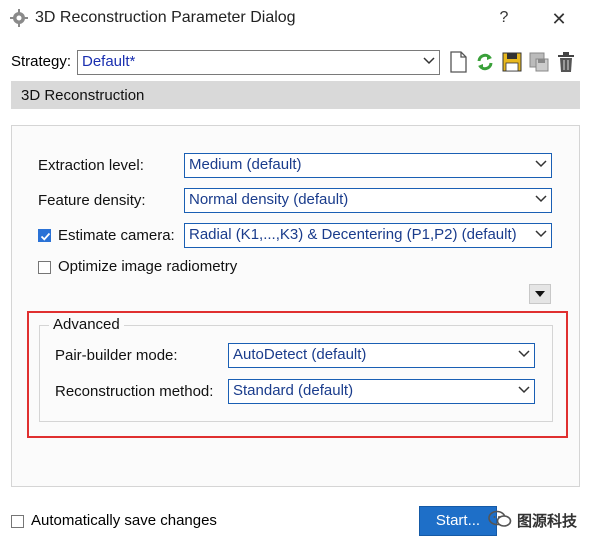 The width and height of the screenshot is (591, 545). What do you see at coordinates (17, 521) in the screenshot?
I see `autosave-checkbox` at bounding box center [17, 521].